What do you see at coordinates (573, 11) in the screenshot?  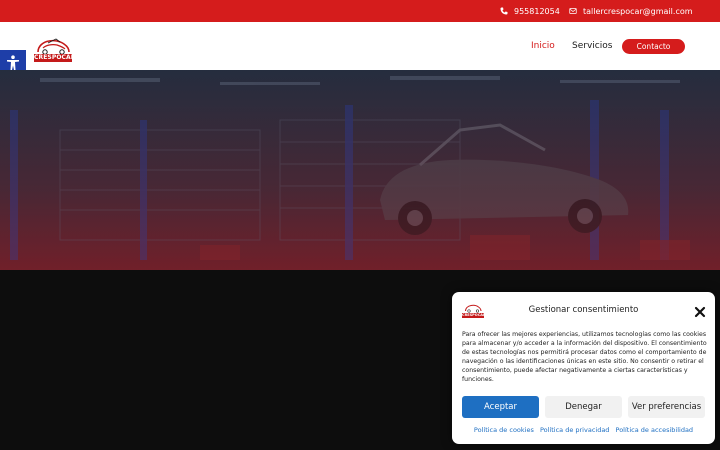 I see `envelope-icon` at bounding box center [573, 11].